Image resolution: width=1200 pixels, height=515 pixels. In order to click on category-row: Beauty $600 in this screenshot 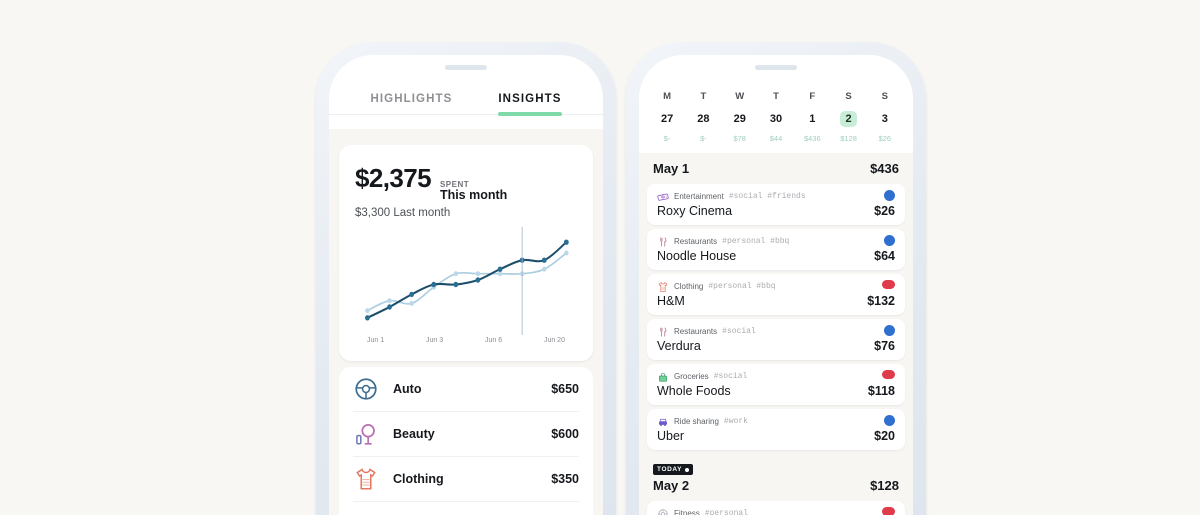, I will do `click(466, 433)`.